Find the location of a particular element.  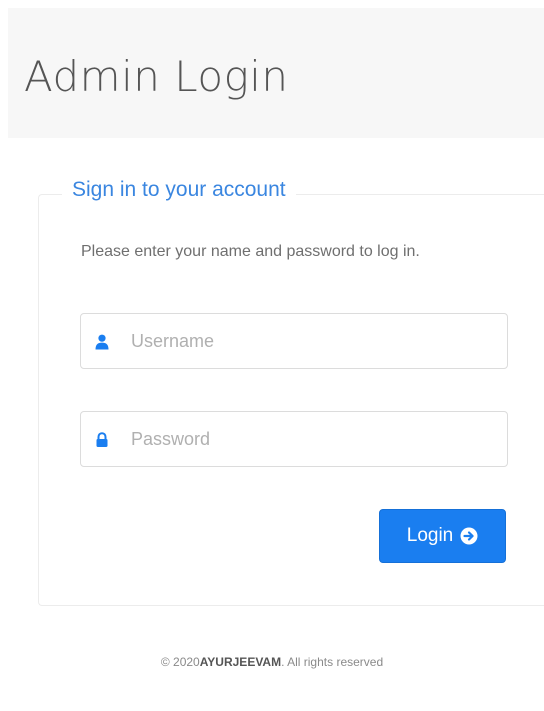

lock-icon is located at coordinates (102, 439).